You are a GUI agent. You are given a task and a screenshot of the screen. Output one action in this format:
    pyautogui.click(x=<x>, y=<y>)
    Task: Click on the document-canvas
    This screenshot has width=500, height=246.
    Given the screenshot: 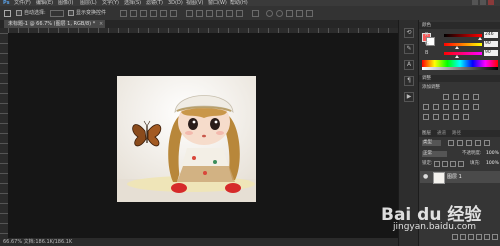 What is the action you would take?
    pyautogui.click(x=186, y=139)
    